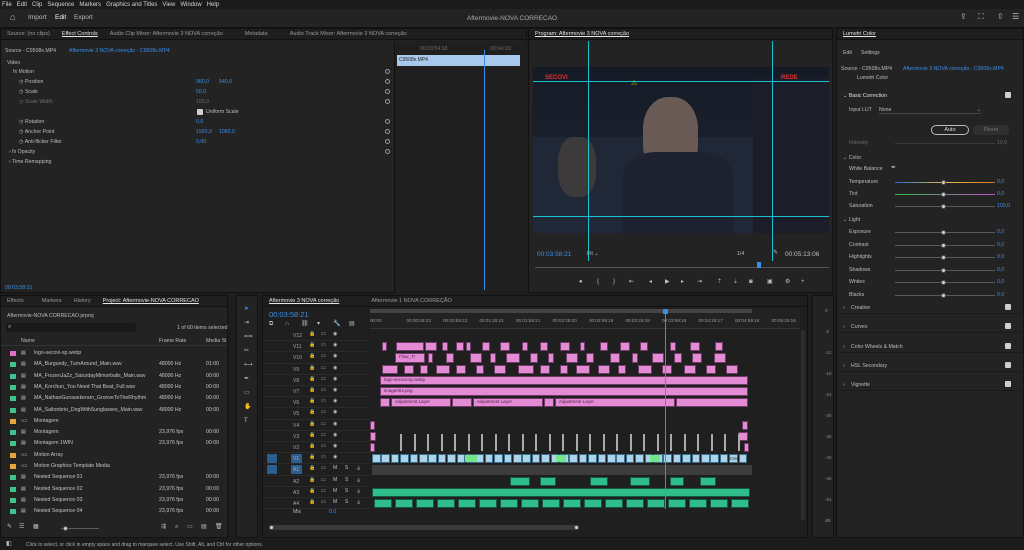 The image size is (1024, 550). I want to click on reset-icon, so click(387, 131).